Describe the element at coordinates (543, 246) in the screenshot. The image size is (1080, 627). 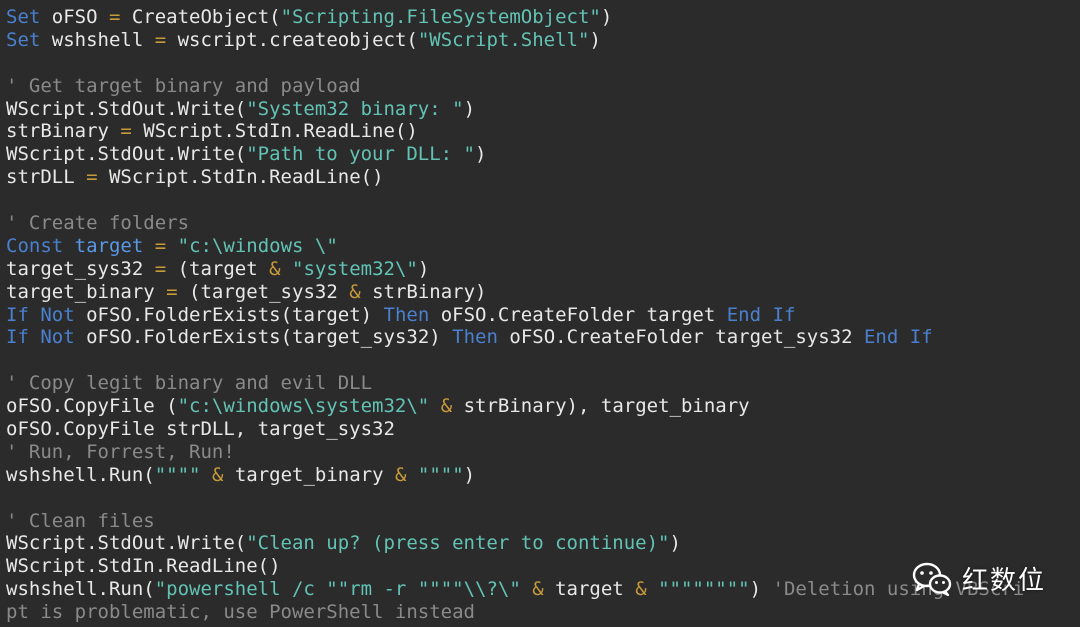
I see `code-line: Const target = "c:\windows \"` at that location.